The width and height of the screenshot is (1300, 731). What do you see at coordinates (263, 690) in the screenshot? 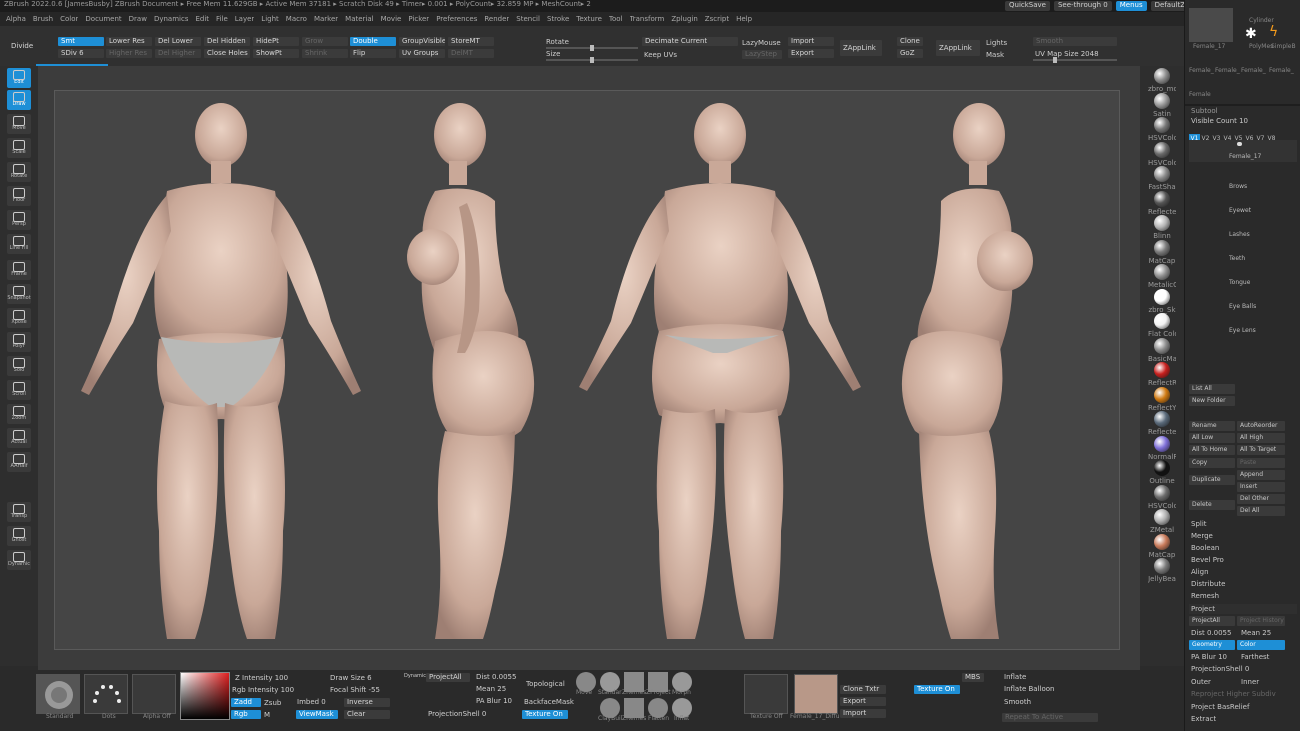
I see `rgb-intensity-slider: Rgb Intensity 100` at bounding box center [263, 690].